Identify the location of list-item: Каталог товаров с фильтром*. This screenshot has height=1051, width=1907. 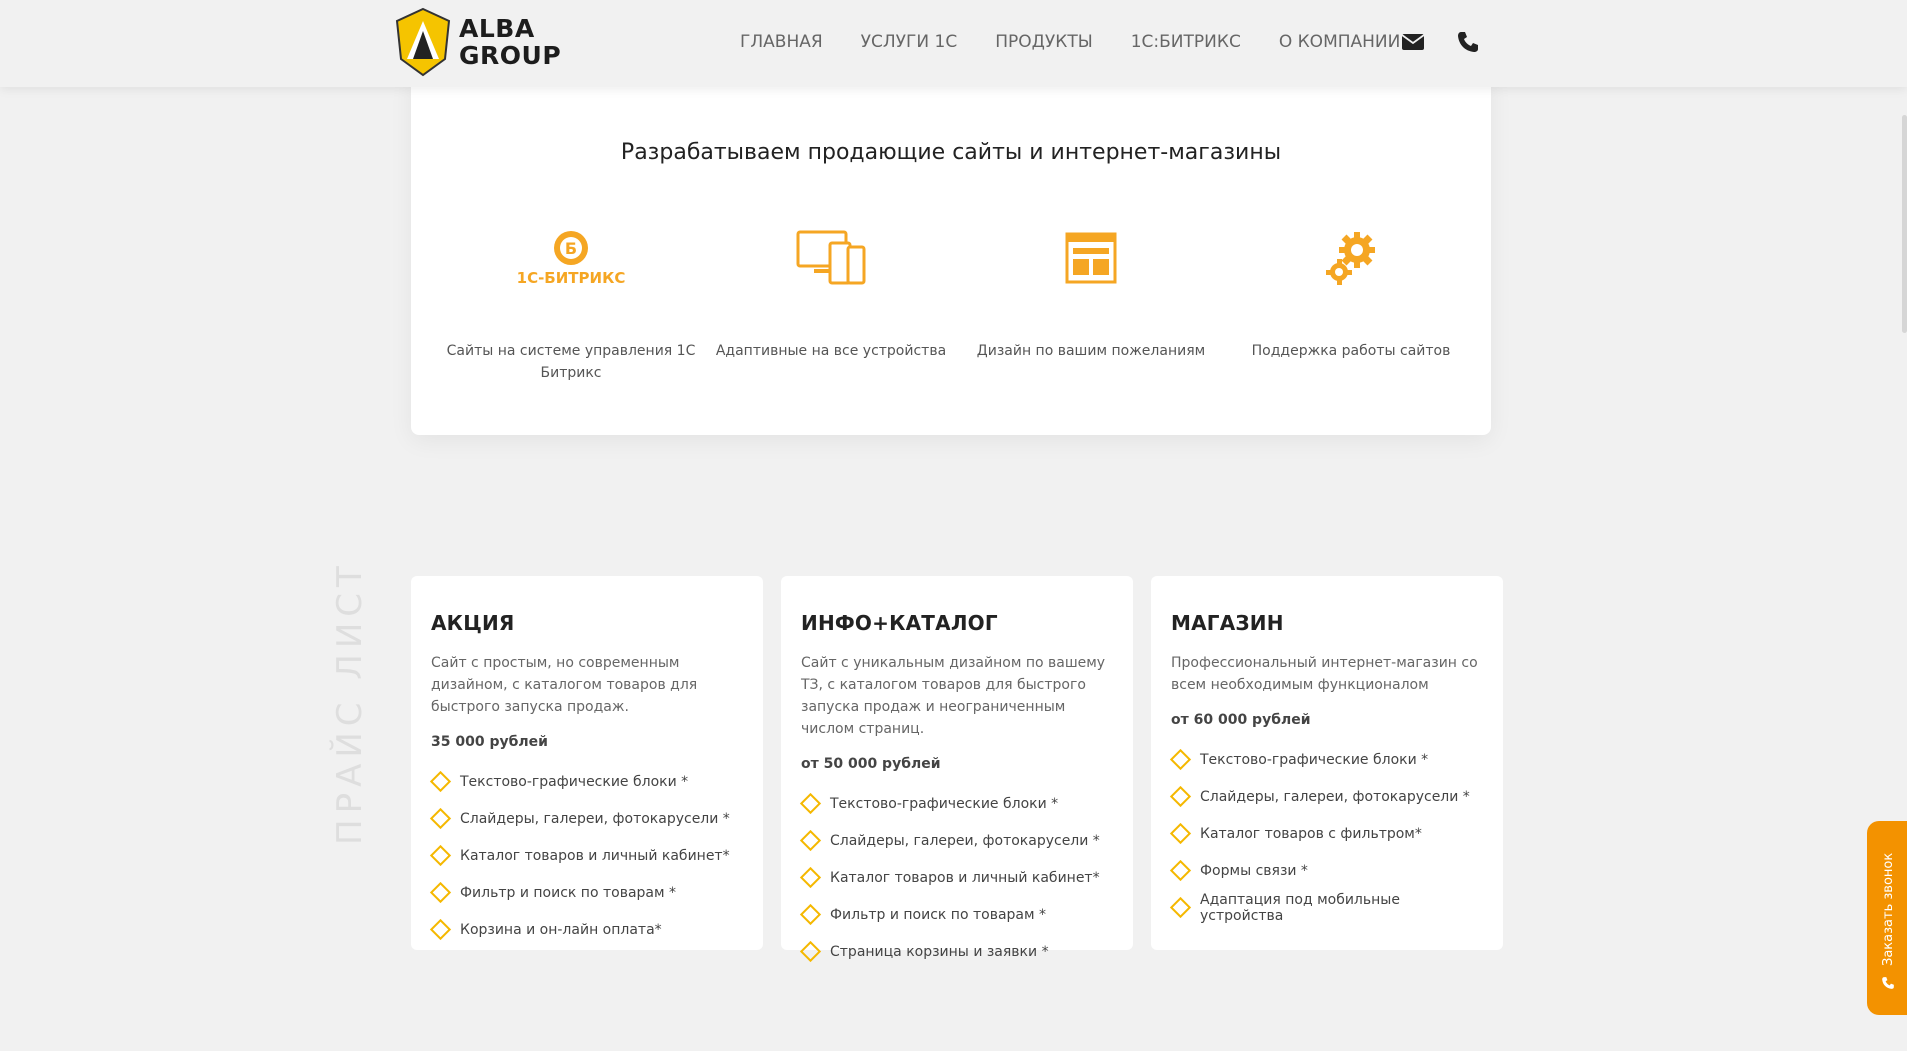
(1326, 833).